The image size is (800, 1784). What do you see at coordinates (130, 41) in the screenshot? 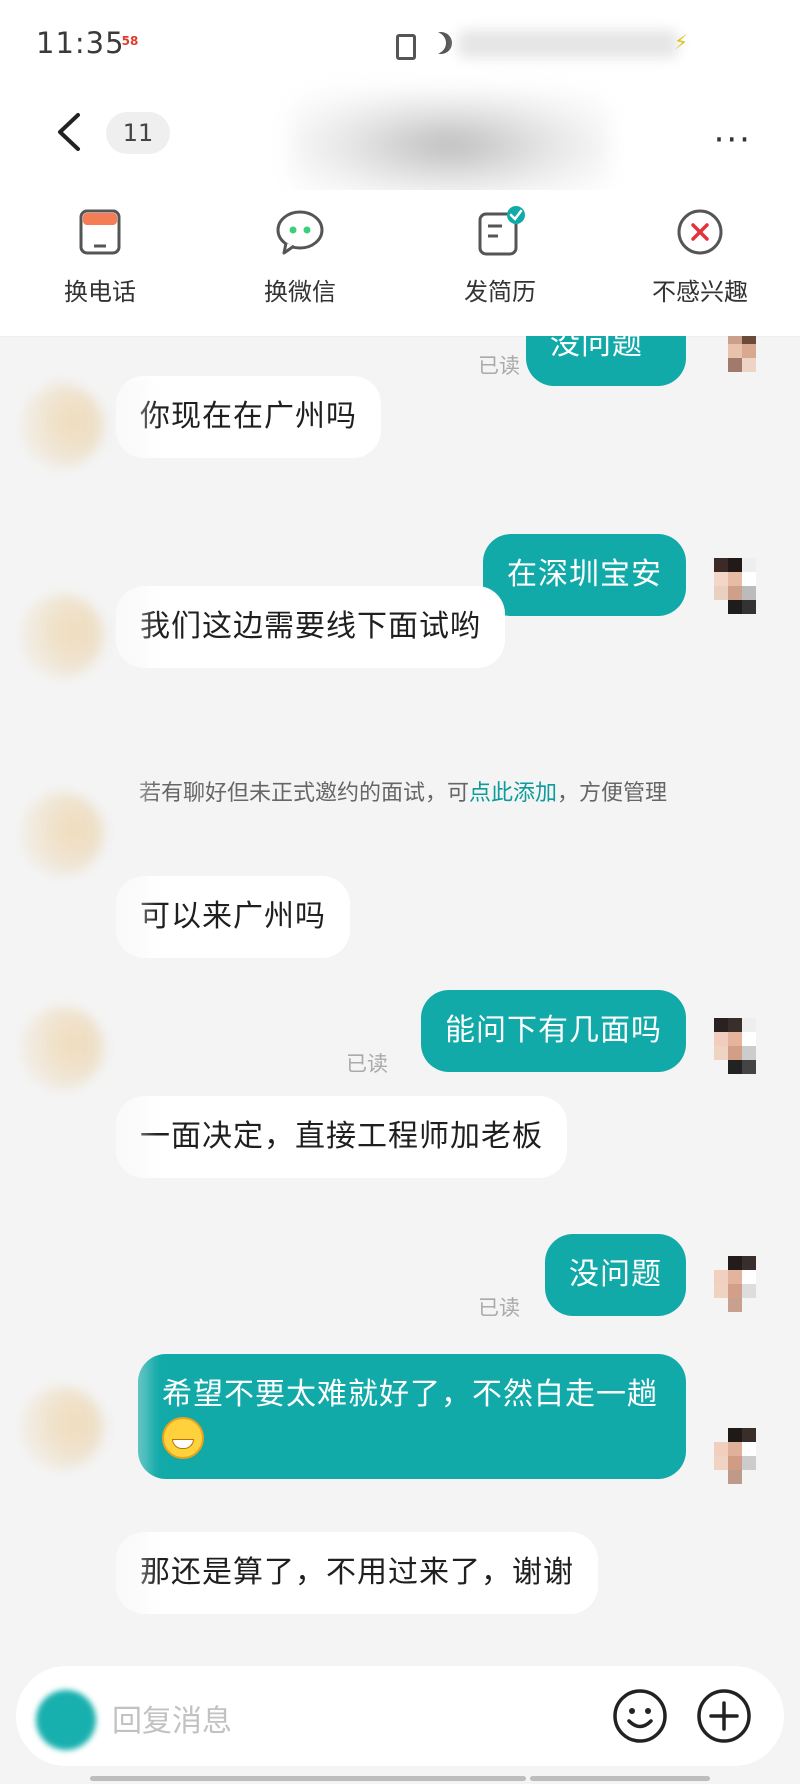
I see `app-58-icon: 58` at bounding box center [130, 41].